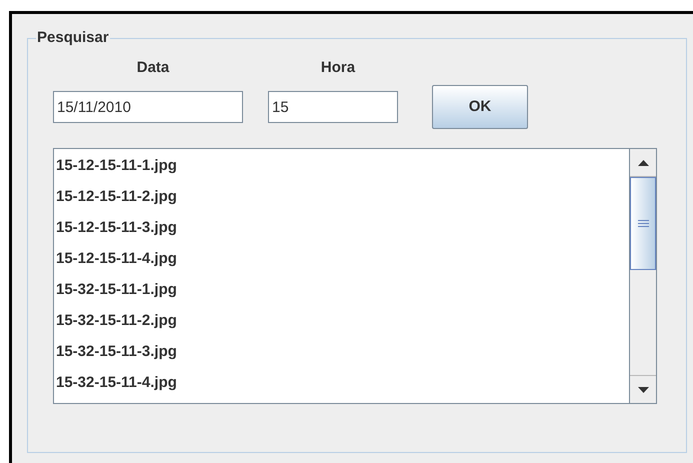 This screenshot has height=463, width=693. Describe the element at coordinates (342, 228) in the screenshot. I see `list-item: 15-12-15-11-3.jpg` at that location.